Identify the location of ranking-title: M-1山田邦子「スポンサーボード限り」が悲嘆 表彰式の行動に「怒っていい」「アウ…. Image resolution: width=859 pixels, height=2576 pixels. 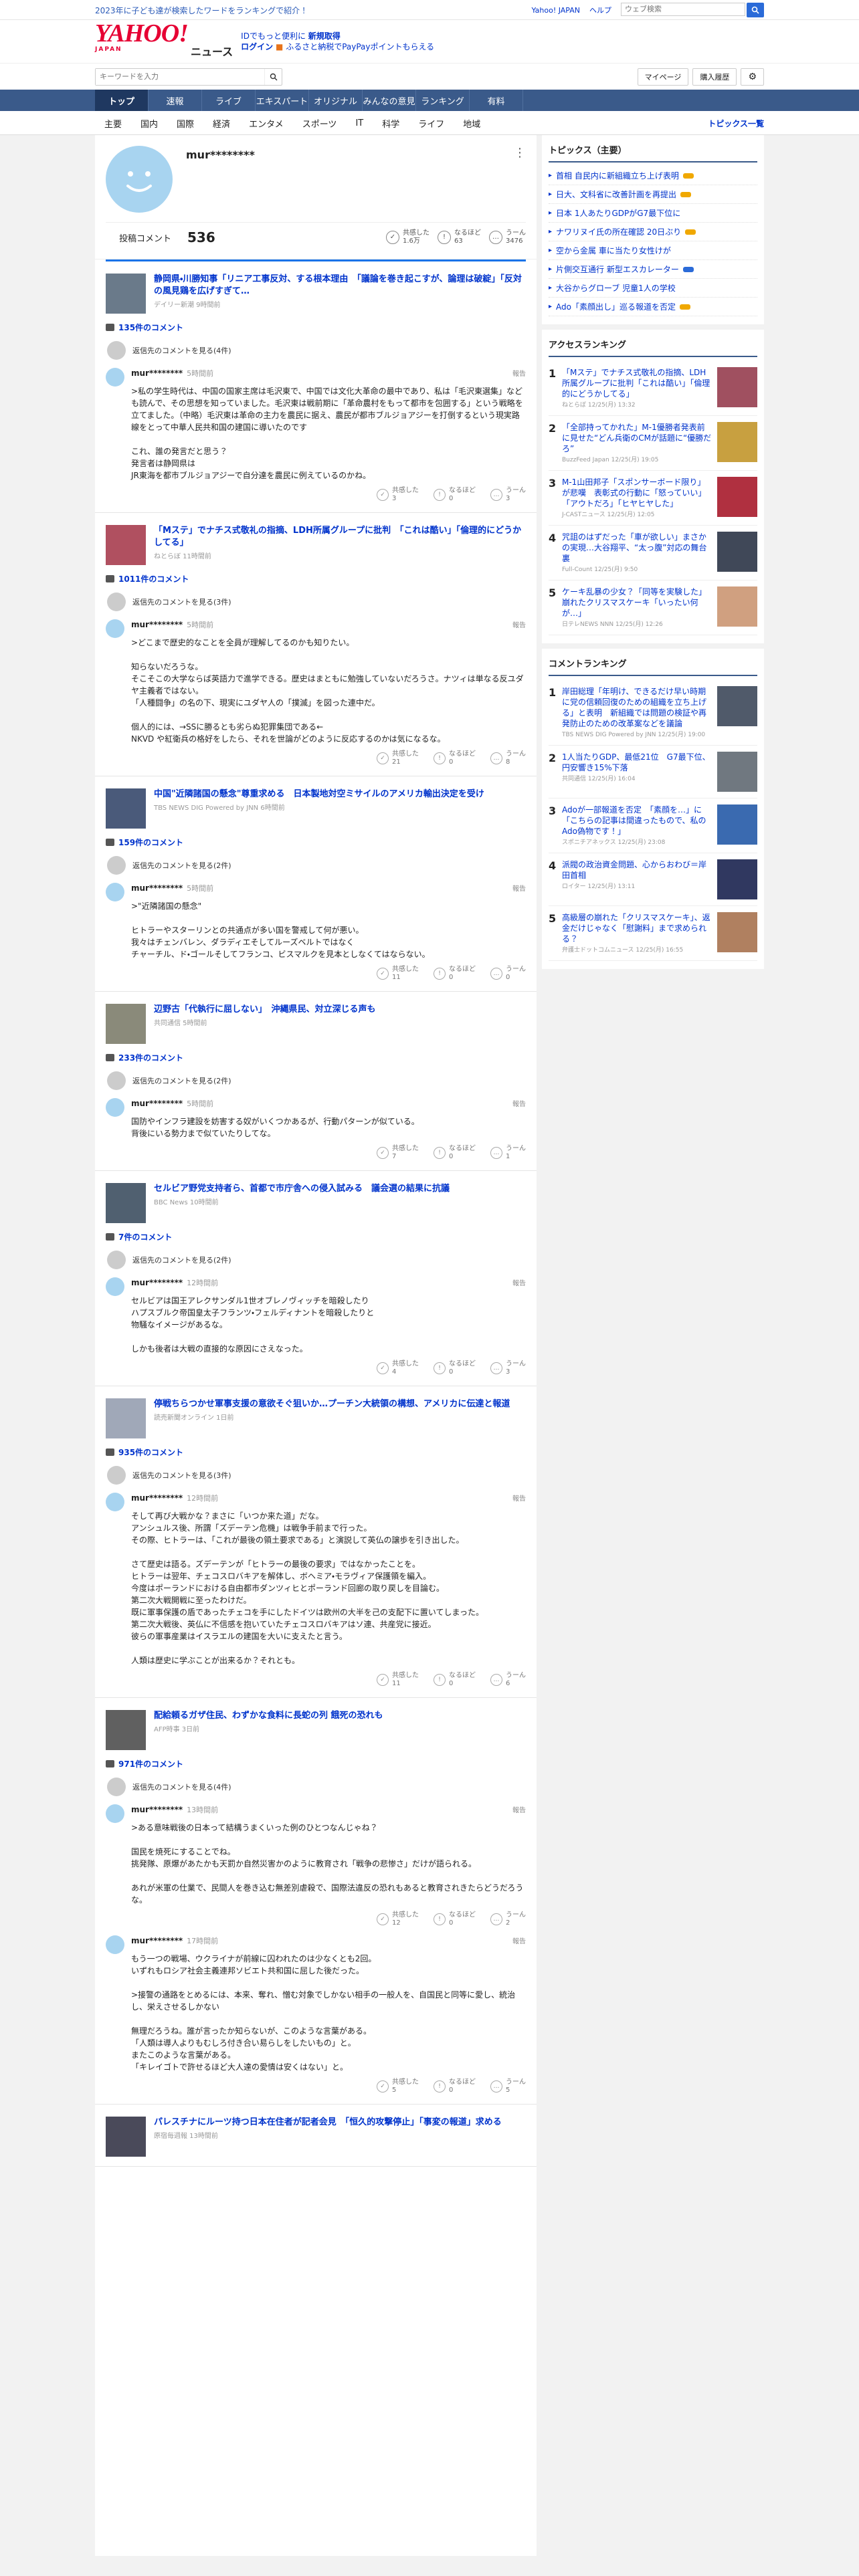
(637, 493).